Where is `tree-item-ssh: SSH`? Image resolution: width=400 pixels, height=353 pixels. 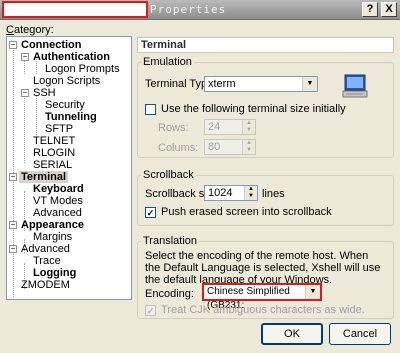 tree-item-ssh: SSH is located at coordinates (44, 93).